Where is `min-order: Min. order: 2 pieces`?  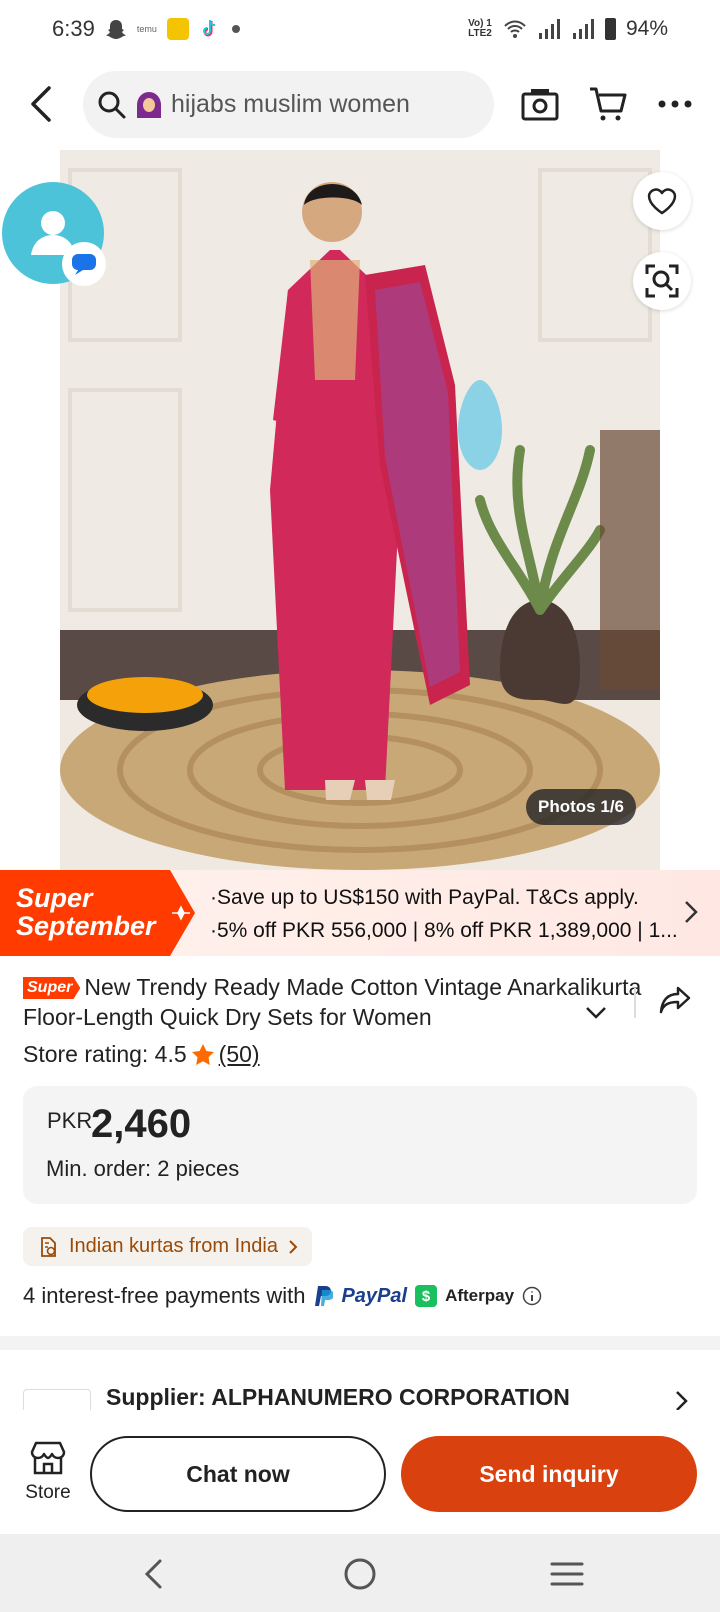 min-order: Min. order: 2 pieces is located at coordinates (143, 1168).